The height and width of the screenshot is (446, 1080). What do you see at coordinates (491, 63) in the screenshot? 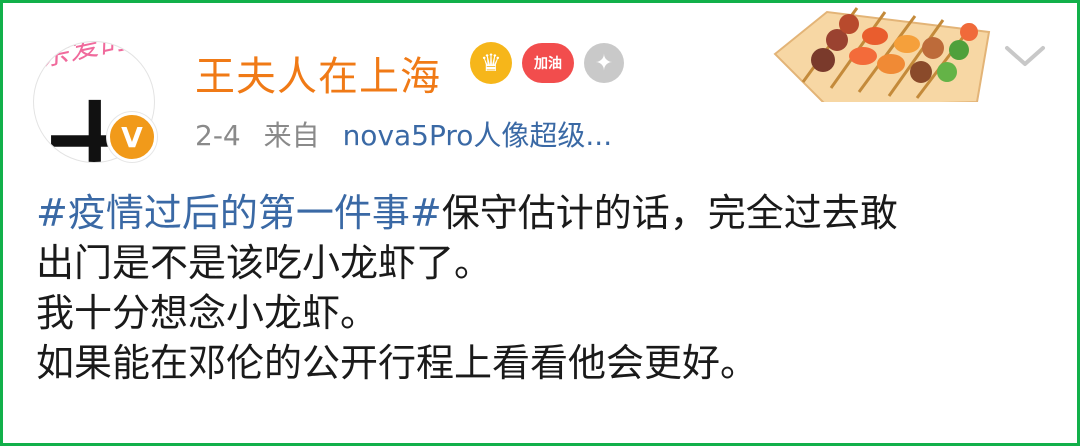
I see `crown-badge-icon: ♛` at bounding box center [491, 63].